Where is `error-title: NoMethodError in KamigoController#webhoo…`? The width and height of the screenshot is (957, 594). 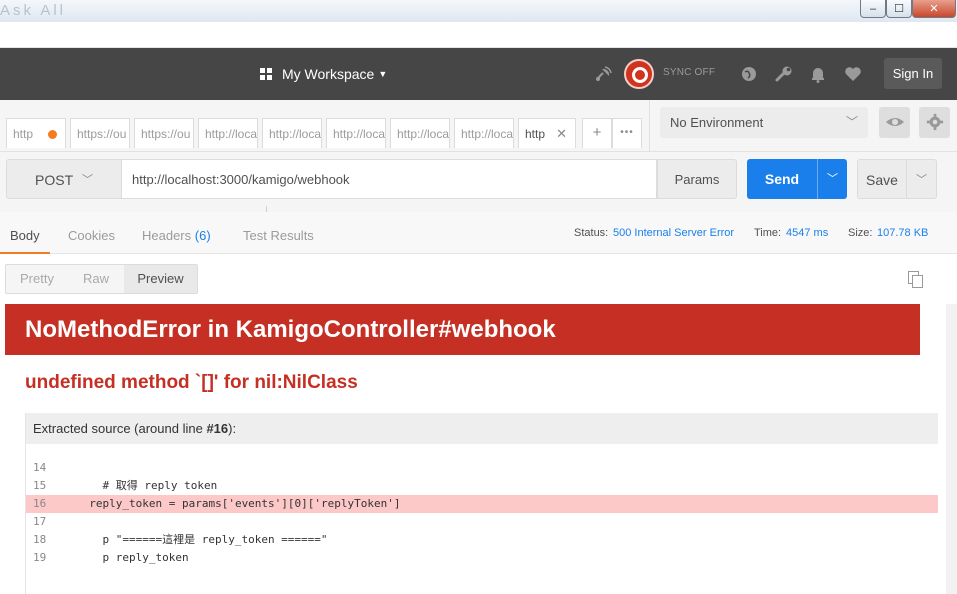
error-title: NoMethodError in KamigoController#webhoo… is located at coordinates (462, 329).